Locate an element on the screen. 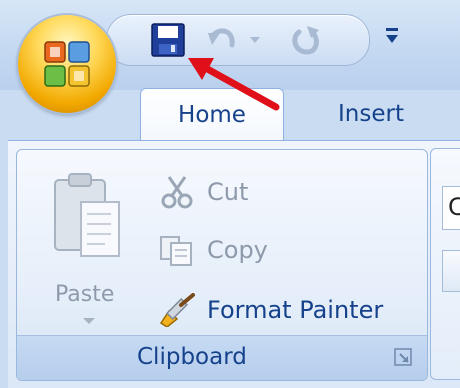 This screenshot has width=460, height=388. redo-button is located at coordinates (306, 40).